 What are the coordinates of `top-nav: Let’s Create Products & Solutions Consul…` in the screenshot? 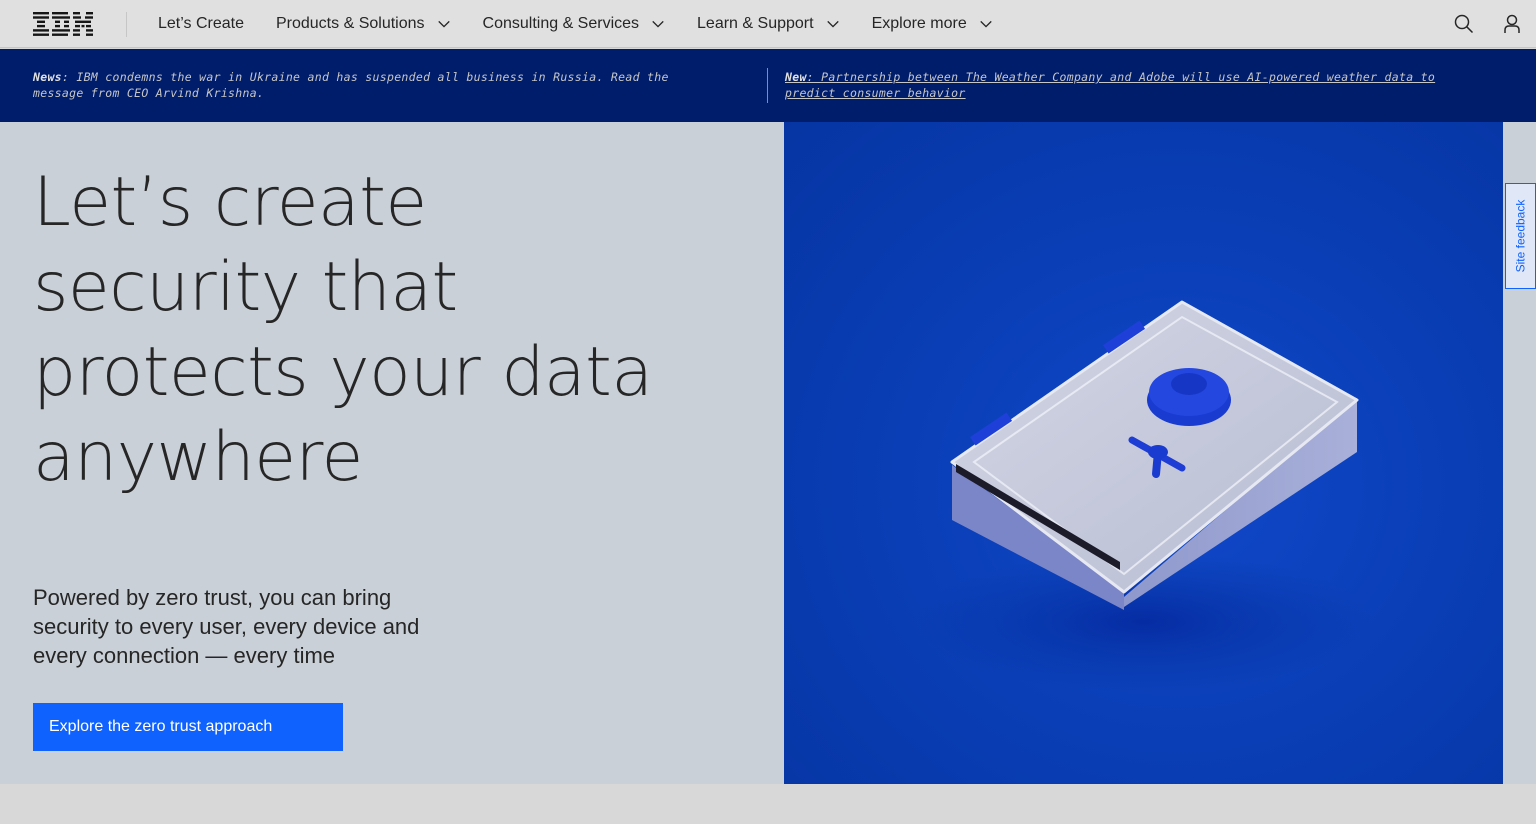 It's located at (768, 24).